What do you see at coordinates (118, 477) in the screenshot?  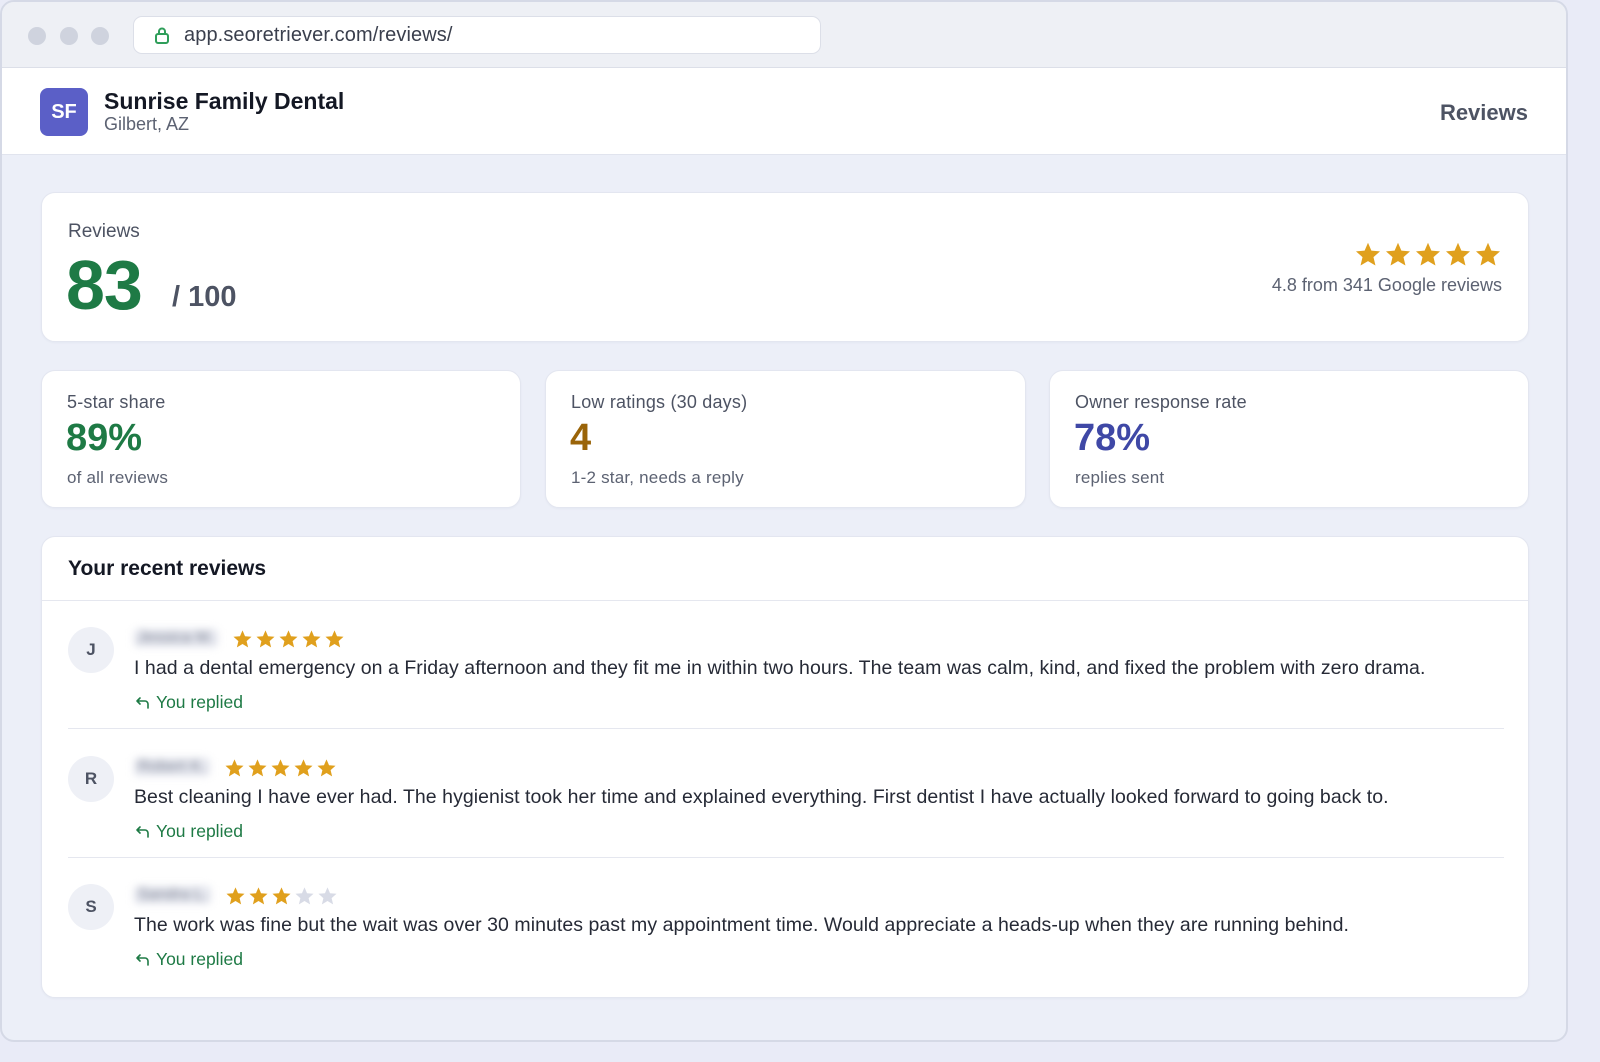 I see `stat-sub: of all reviews` at bounding box center [118, 477].